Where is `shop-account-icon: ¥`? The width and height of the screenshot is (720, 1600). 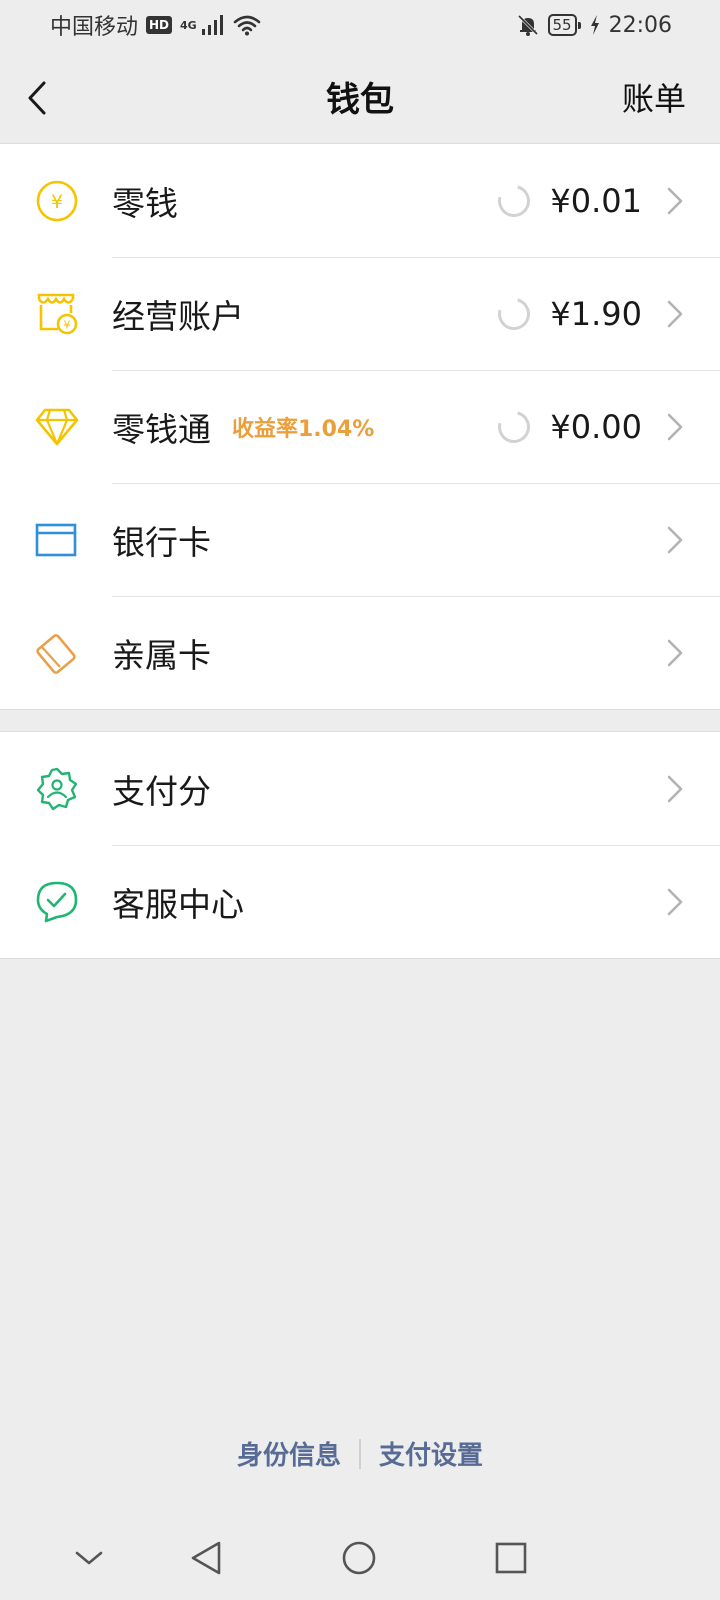
shop-account-icon: ¥ is located at coordinates (57, 314).